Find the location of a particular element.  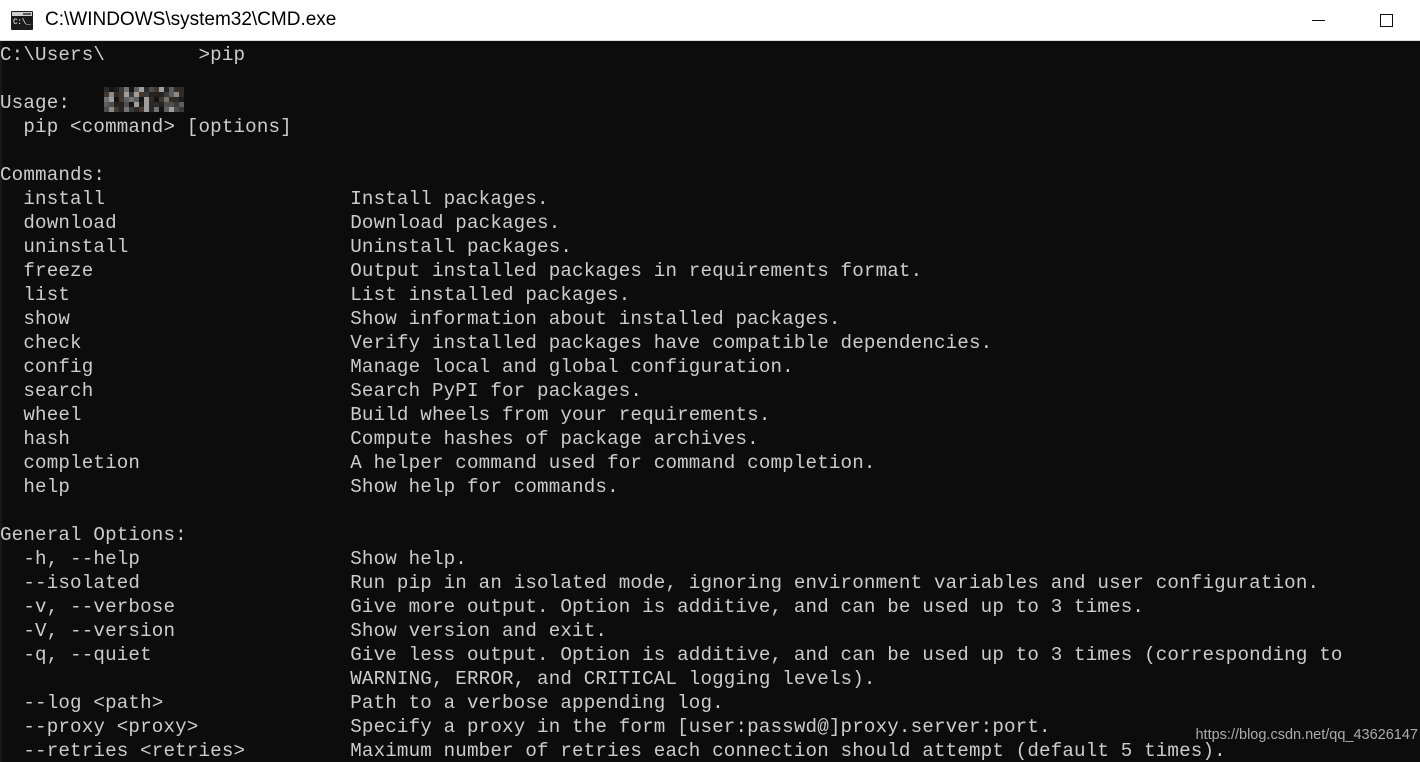

maximize-icon is located at coordinates (1386, 20).